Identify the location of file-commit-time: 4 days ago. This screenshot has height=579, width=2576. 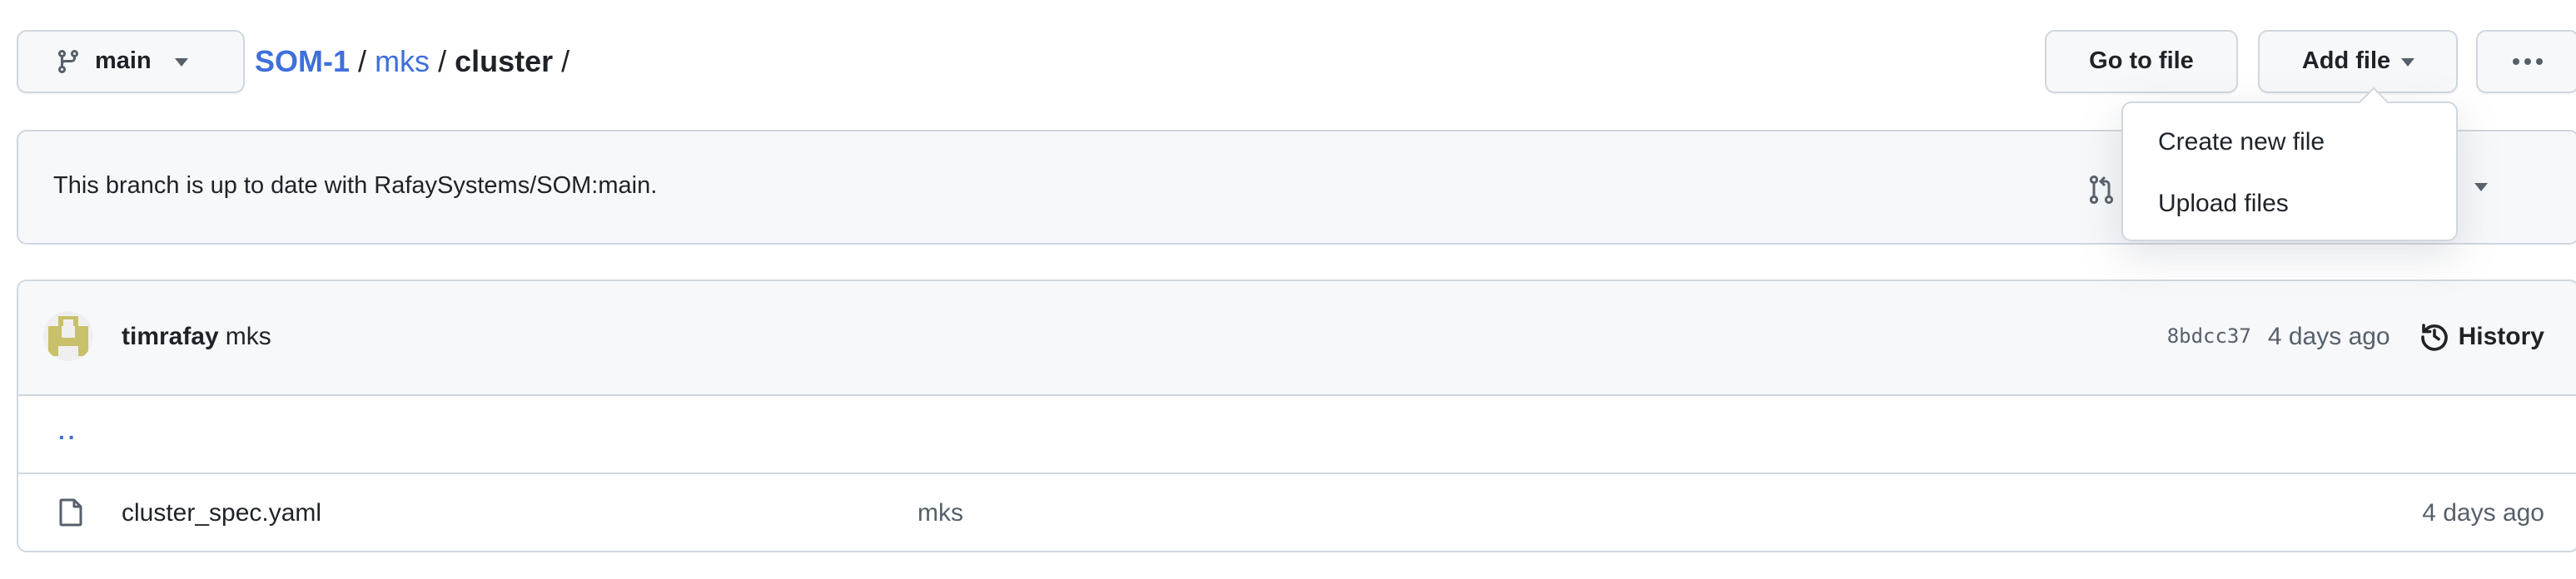
(2483, 513).